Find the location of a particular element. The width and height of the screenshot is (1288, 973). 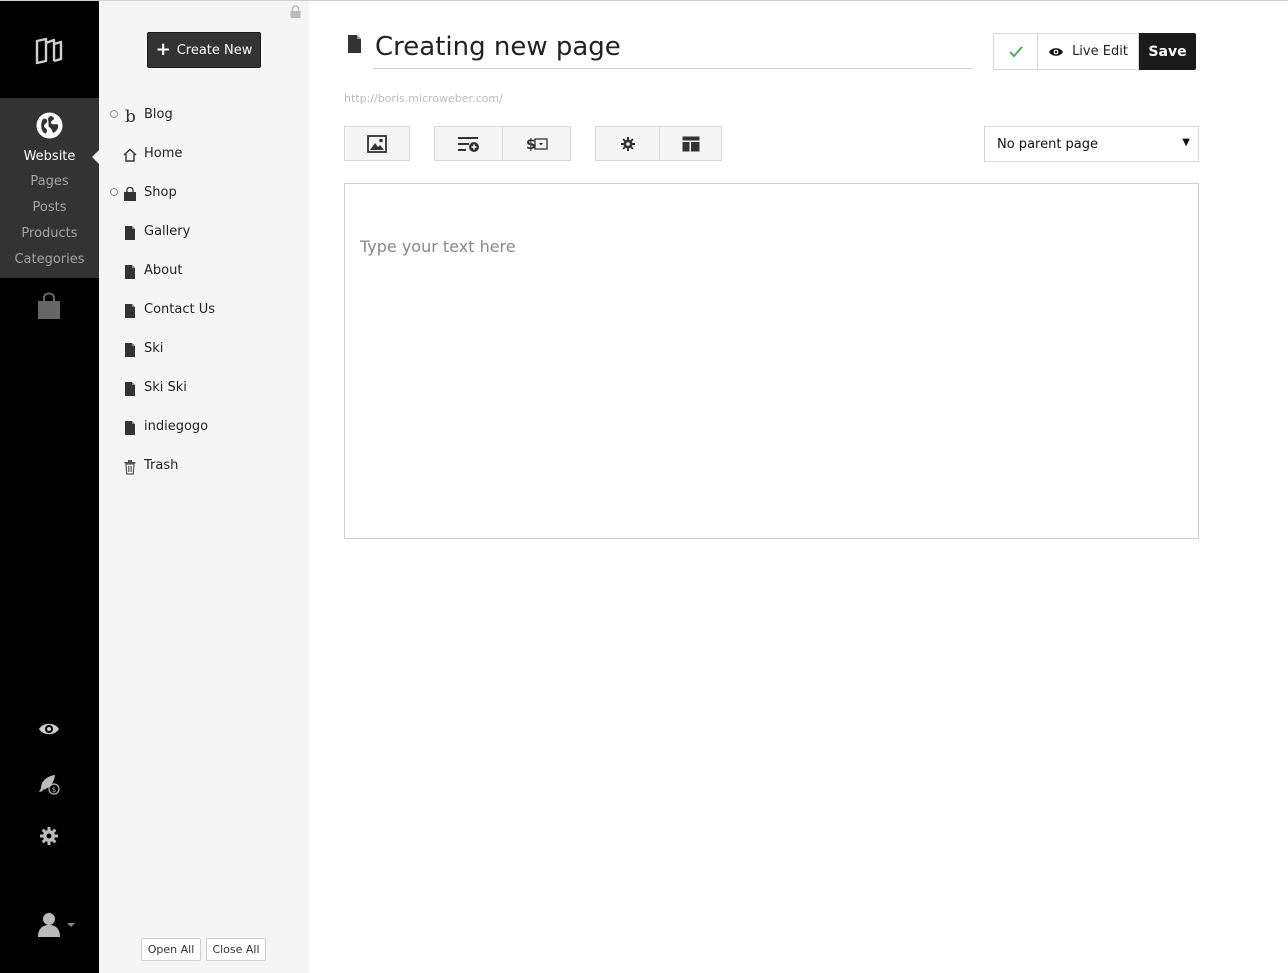

tree-item-contact-us: Contact Us is located at coordinates (204, 311).